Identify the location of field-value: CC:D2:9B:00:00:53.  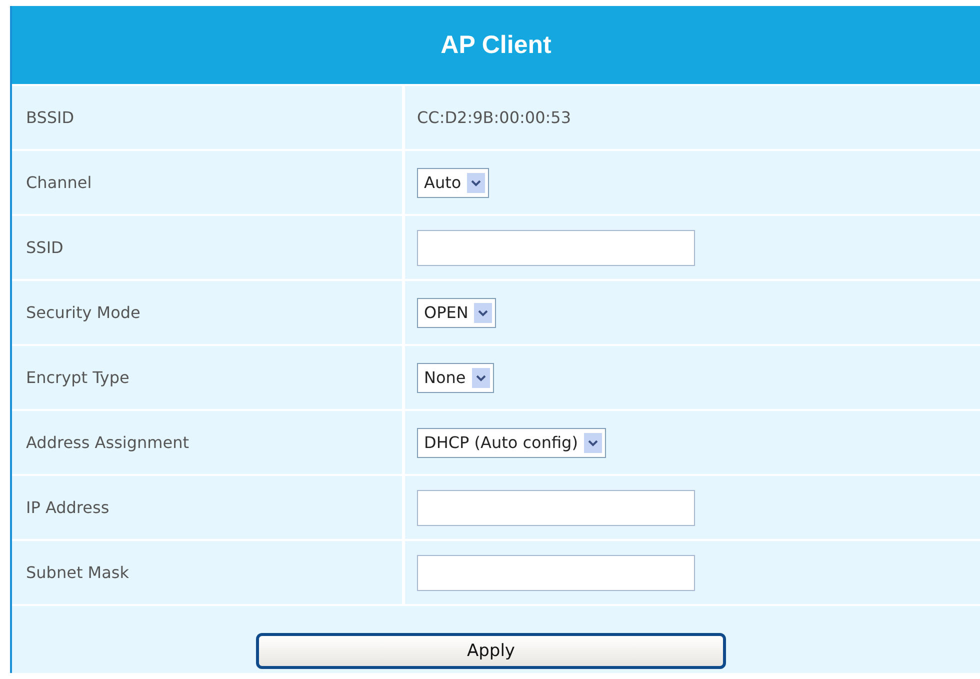
(494, 117).